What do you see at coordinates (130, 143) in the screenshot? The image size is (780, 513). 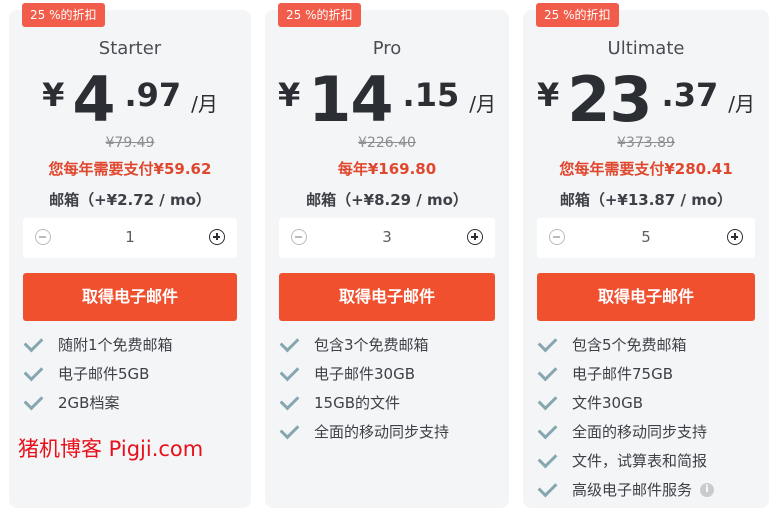 I see `original-price: ¥79.49` at bounding box center [130, 143].